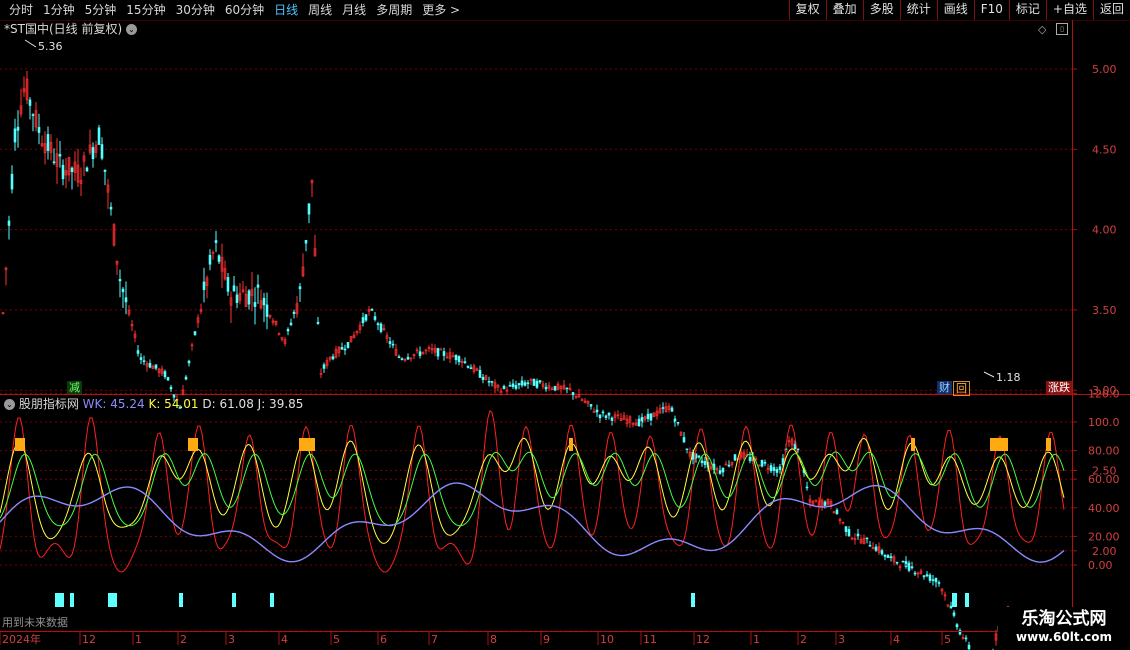  What do you see at coordinates (1104, 479) in the screenshot?
I see `indicator-tick-label: 60.00` at bounding box center [1104, 479].